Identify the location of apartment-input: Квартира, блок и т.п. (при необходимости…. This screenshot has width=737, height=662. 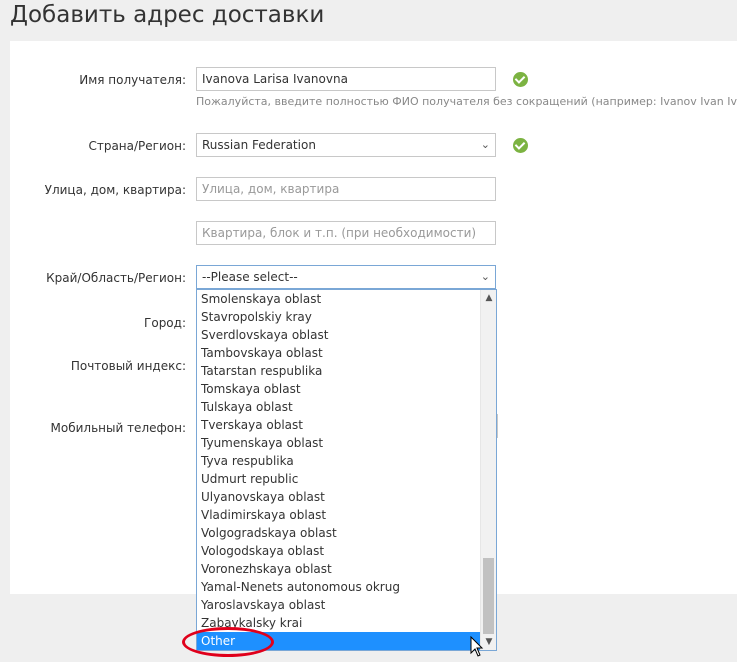
(346, 233).